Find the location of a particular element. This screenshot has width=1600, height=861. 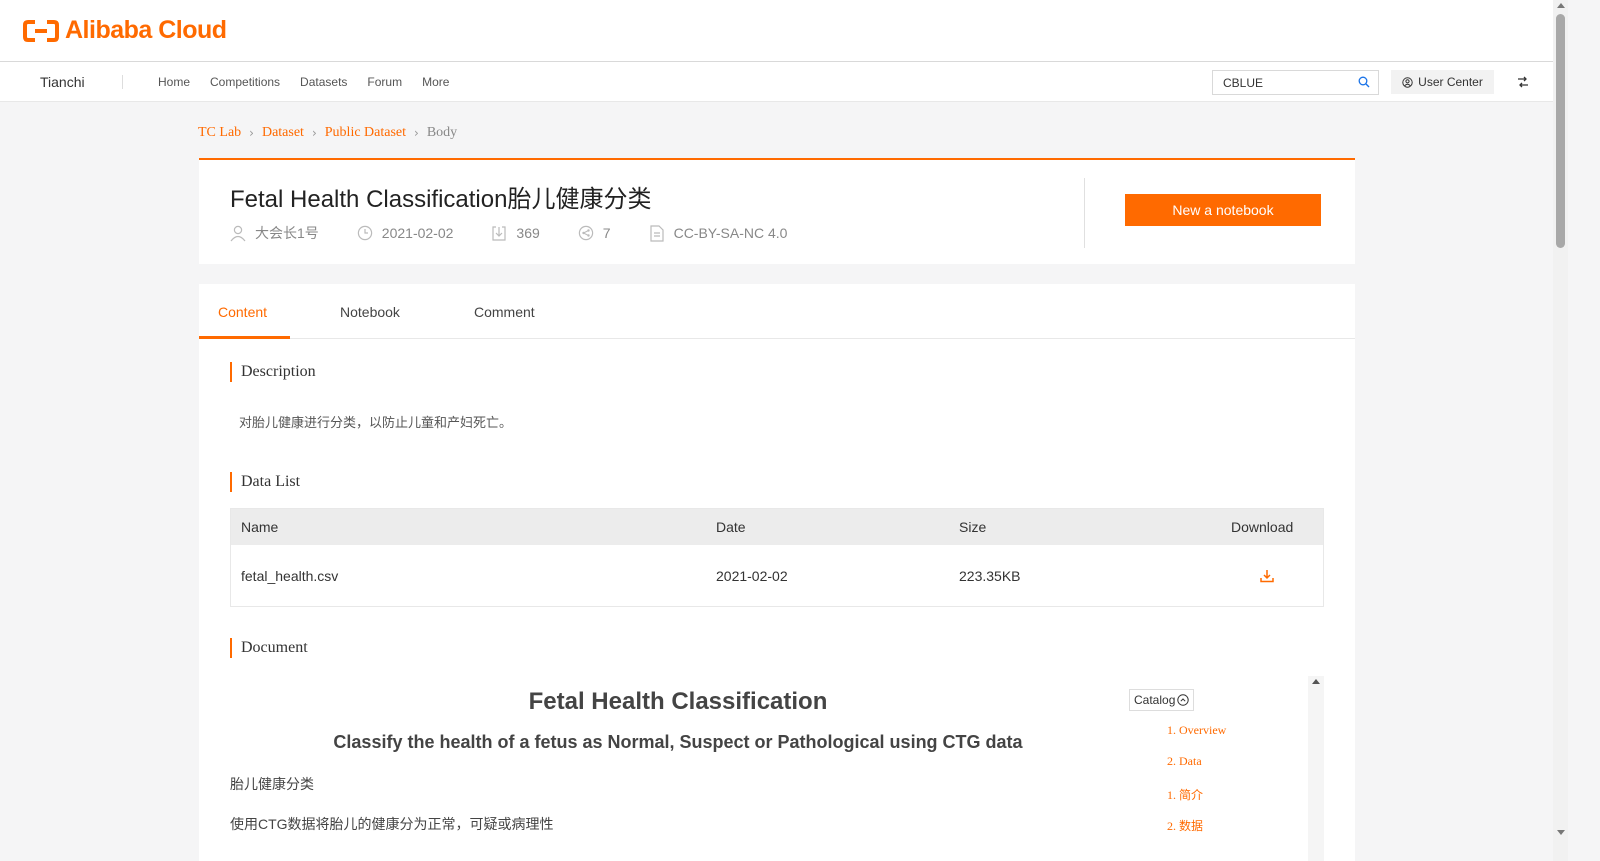

nav-divider is located at coordinates (122, 82).